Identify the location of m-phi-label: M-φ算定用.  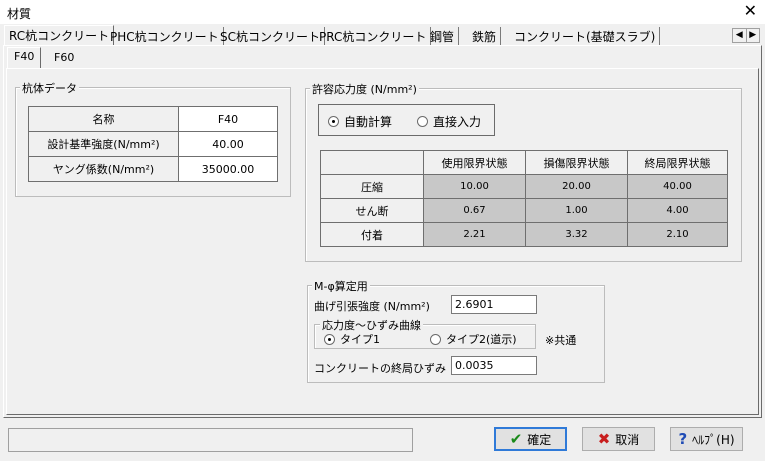
(341, 286).